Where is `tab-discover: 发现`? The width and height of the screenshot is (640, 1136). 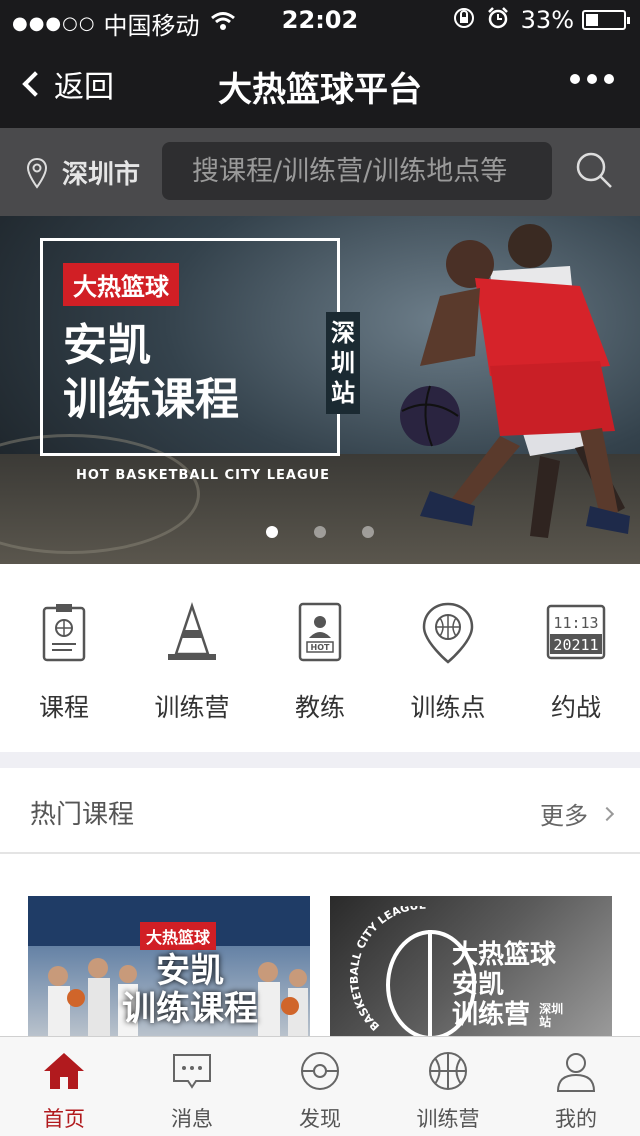 tab-discover: 发现 is located at coordinates (320, 1091).